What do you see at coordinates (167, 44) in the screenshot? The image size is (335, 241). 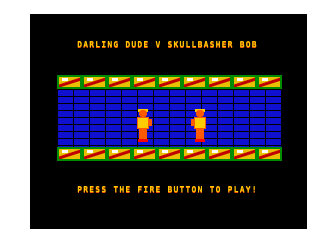 I see `game-title: DARLING DUDE V SKULLBASHER BOB` at bounding box center [167, 44].